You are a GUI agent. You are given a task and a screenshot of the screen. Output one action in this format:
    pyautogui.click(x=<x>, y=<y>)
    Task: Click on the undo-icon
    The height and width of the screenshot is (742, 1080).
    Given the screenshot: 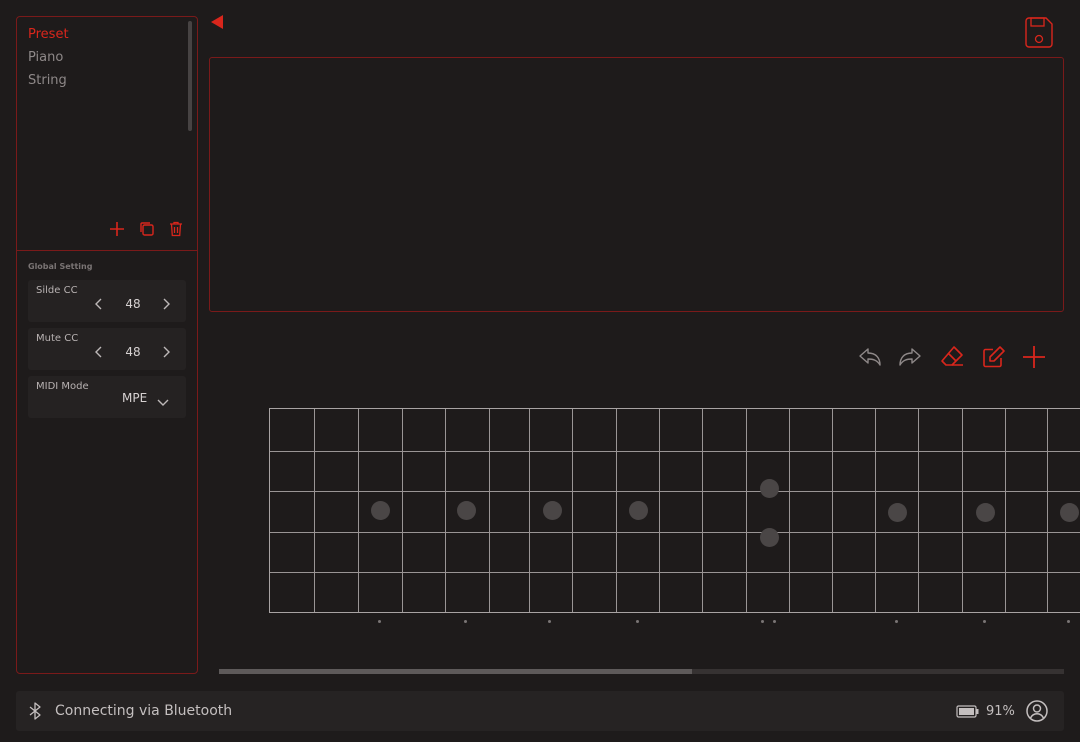 What is the action you would take?
    pyautogui.click(x=870, y=357)
    